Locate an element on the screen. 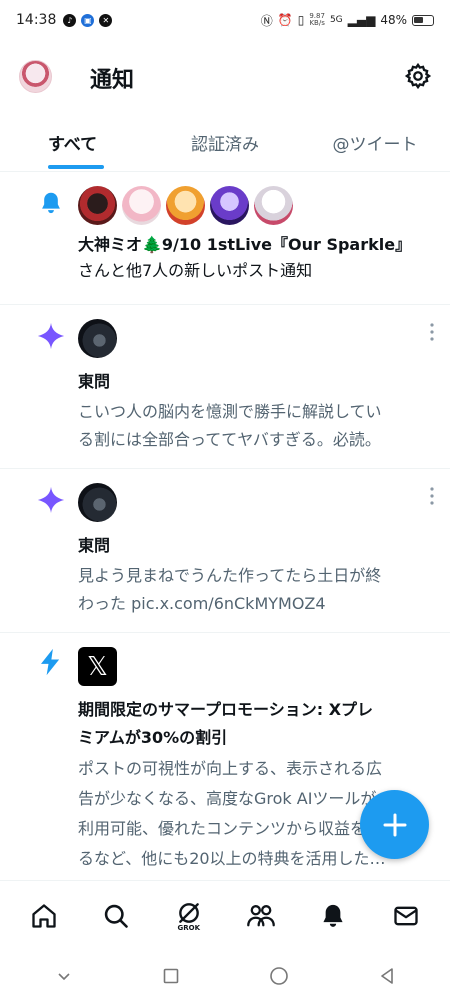  communities-icon is located at coordinates (261, 915).